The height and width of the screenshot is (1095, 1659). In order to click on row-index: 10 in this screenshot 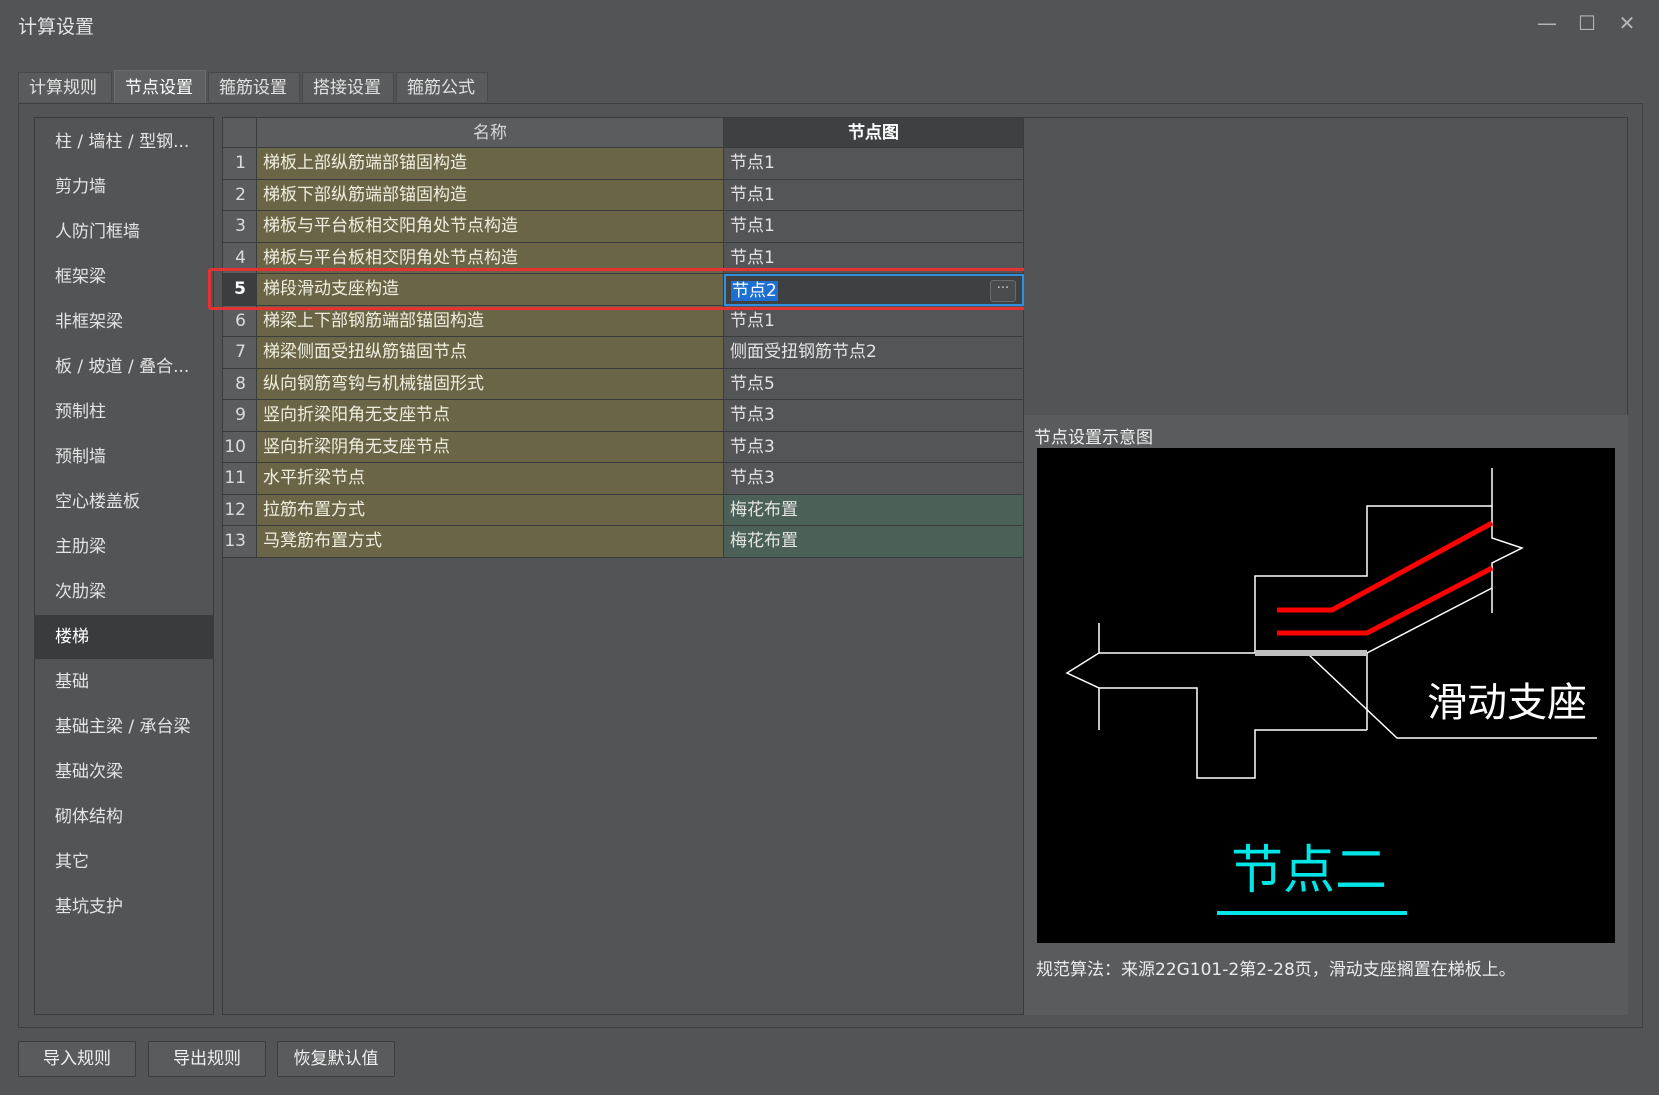, I will do `click(240, 447)`.